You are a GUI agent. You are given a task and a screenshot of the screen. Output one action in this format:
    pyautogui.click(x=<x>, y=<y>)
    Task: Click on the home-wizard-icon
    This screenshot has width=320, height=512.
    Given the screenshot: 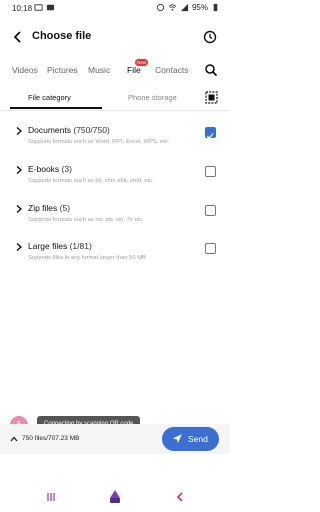 What is the action you would take?
    pyautogui.click(x=115, y=497)
    